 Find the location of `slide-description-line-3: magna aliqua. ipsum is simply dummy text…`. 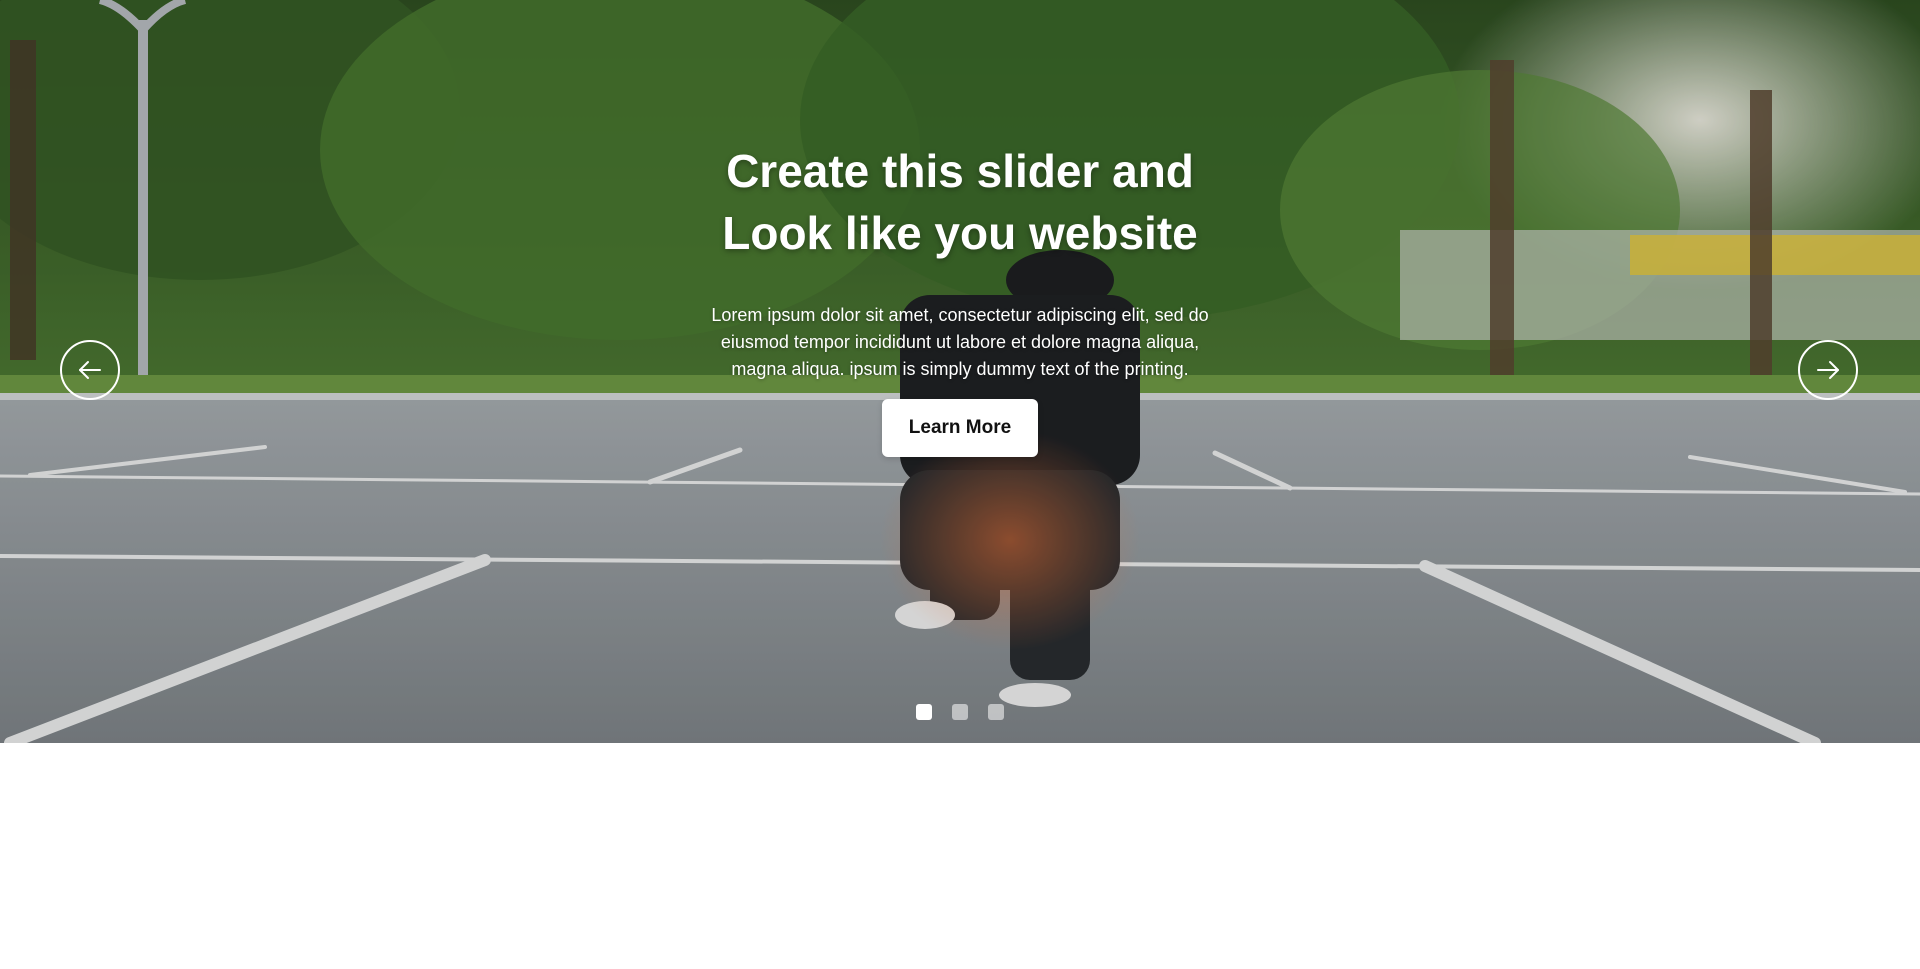

slide-description-line-3: magna aliqua. ipsum is simply dummy text… is located at coordinates (960, 369).